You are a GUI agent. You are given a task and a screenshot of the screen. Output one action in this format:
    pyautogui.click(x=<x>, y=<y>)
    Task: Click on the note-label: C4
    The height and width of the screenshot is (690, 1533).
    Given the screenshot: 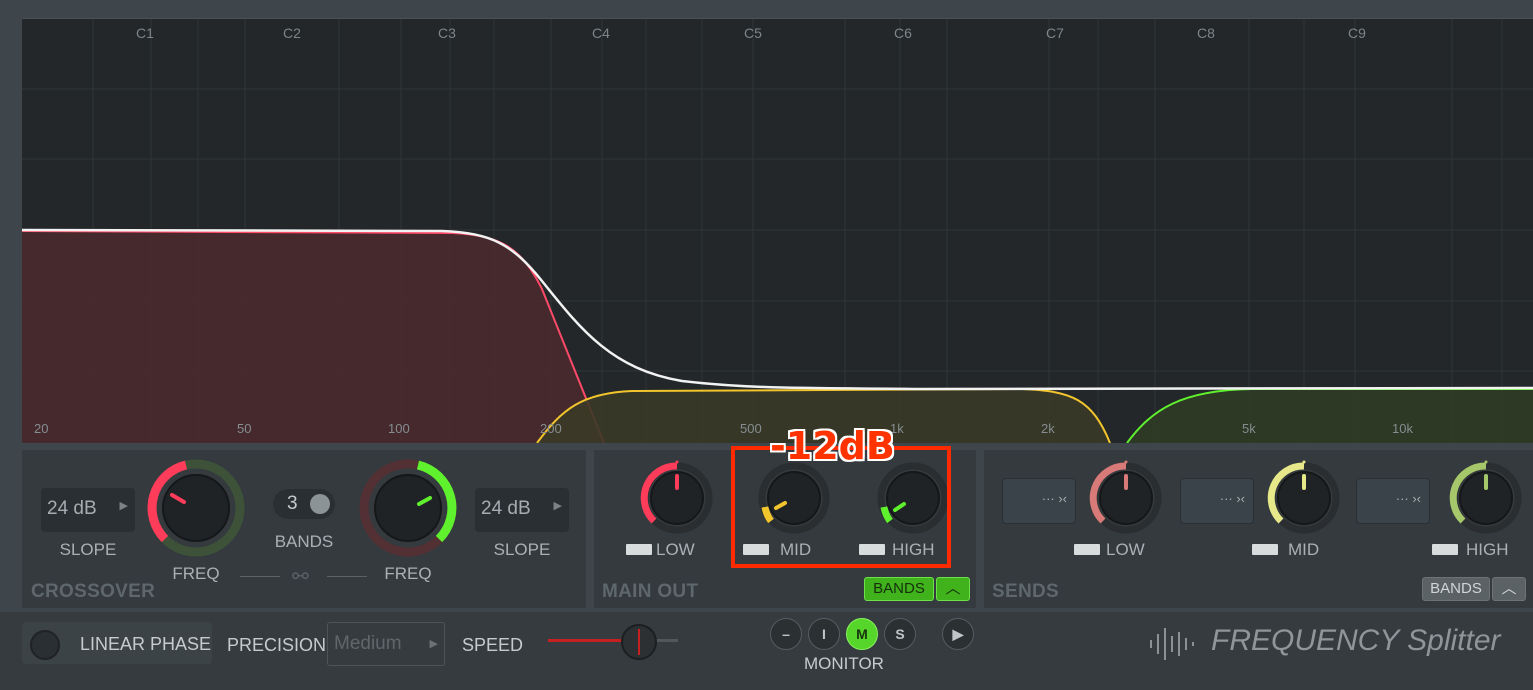 What is the action you would take?
    pyautogui.click(x=601, y=33)
    